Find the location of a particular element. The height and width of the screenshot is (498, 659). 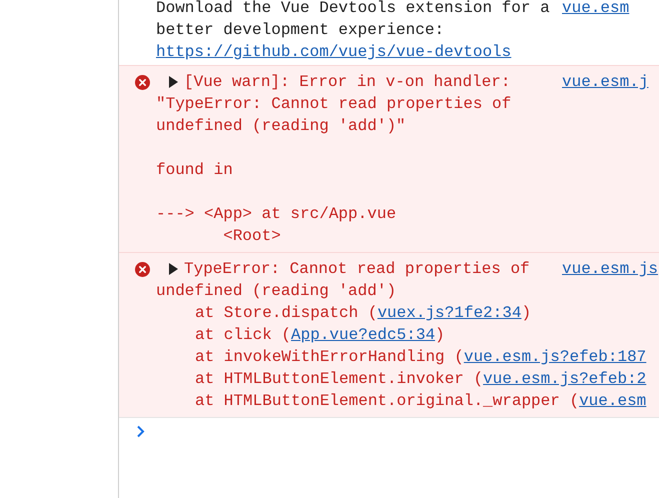

error-message: undefined (reading 'add') is located at coordinates (276, 291).